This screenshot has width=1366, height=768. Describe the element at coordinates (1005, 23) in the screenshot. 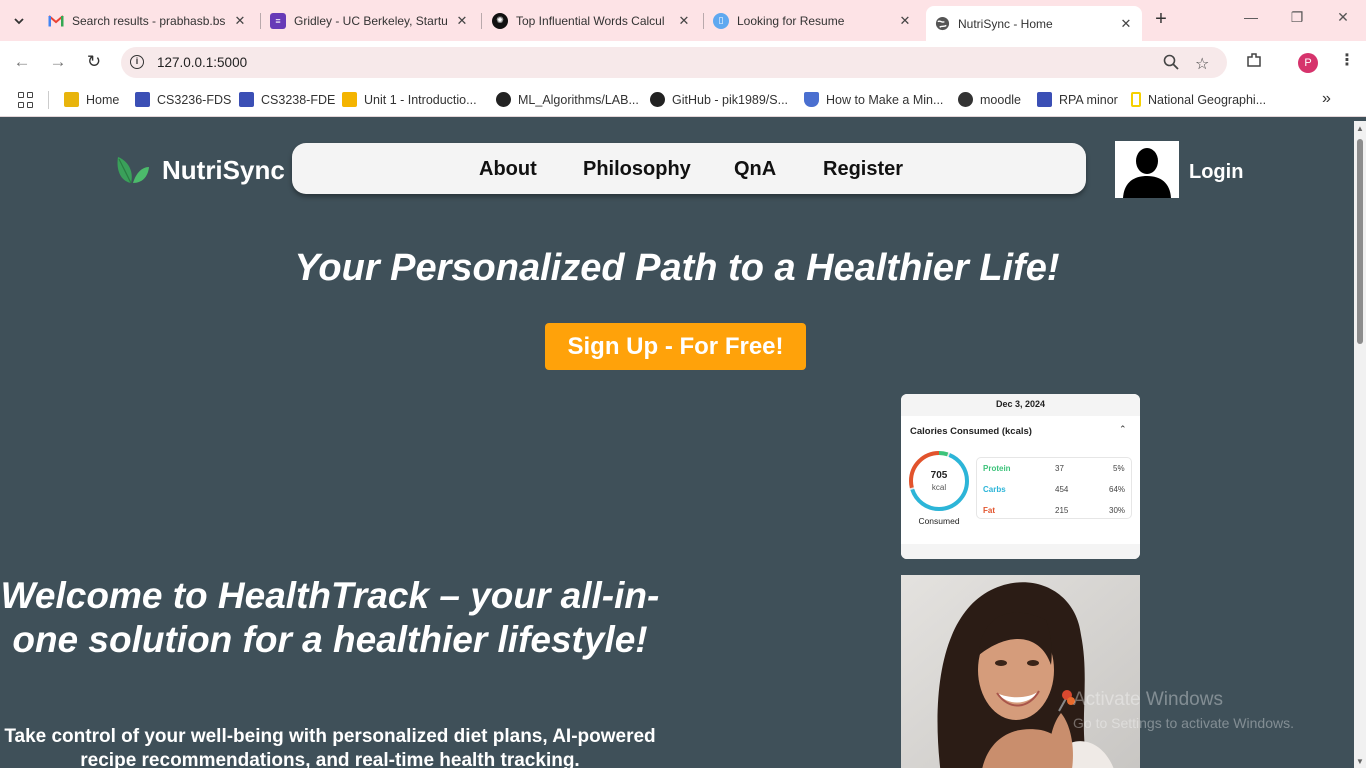

I see `tab-title: NutriSync - Home` at that location.